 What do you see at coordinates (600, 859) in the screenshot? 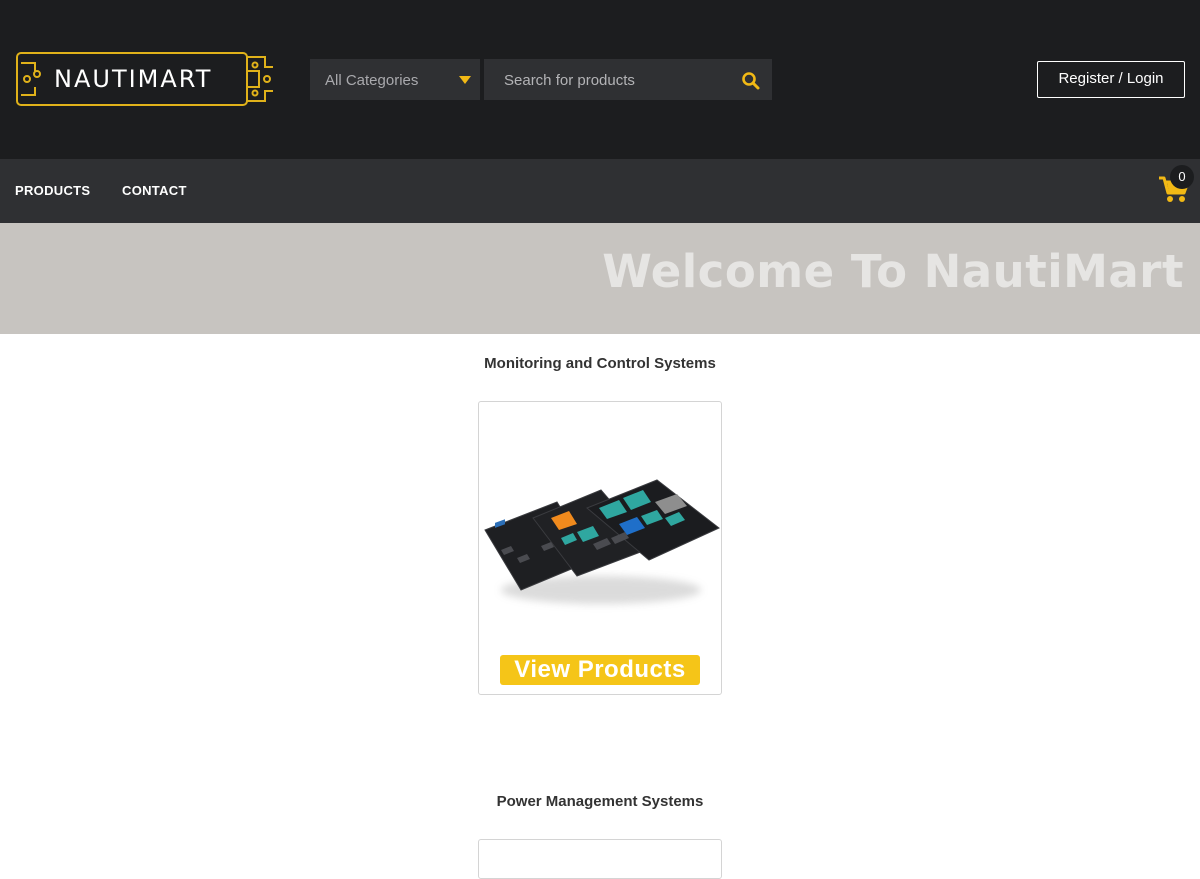
I see `category-card-power` at bounding box center [600, 859].